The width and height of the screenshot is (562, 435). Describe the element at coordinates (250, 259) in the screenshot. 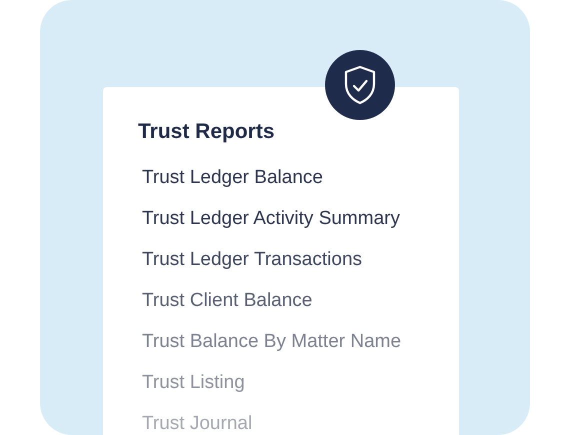

I see `report-link: Trust Ledger Transactions` at that location.